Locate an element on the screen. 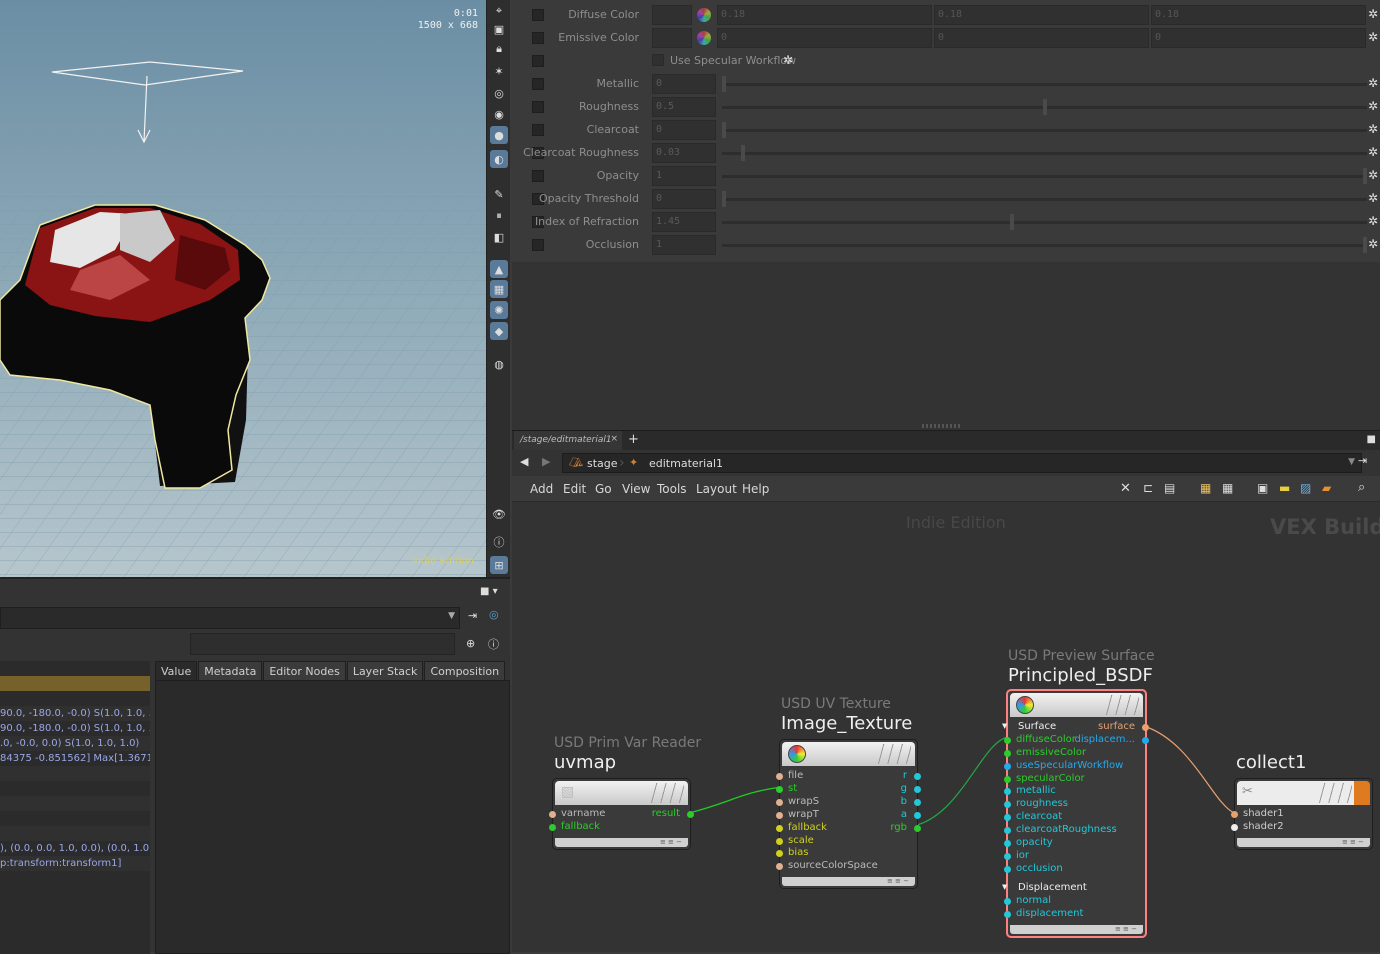 This screenshot has height=954, width=1380. breadcrumb-editmaterial: editmaterial1 is located at coordinates (686, 463).